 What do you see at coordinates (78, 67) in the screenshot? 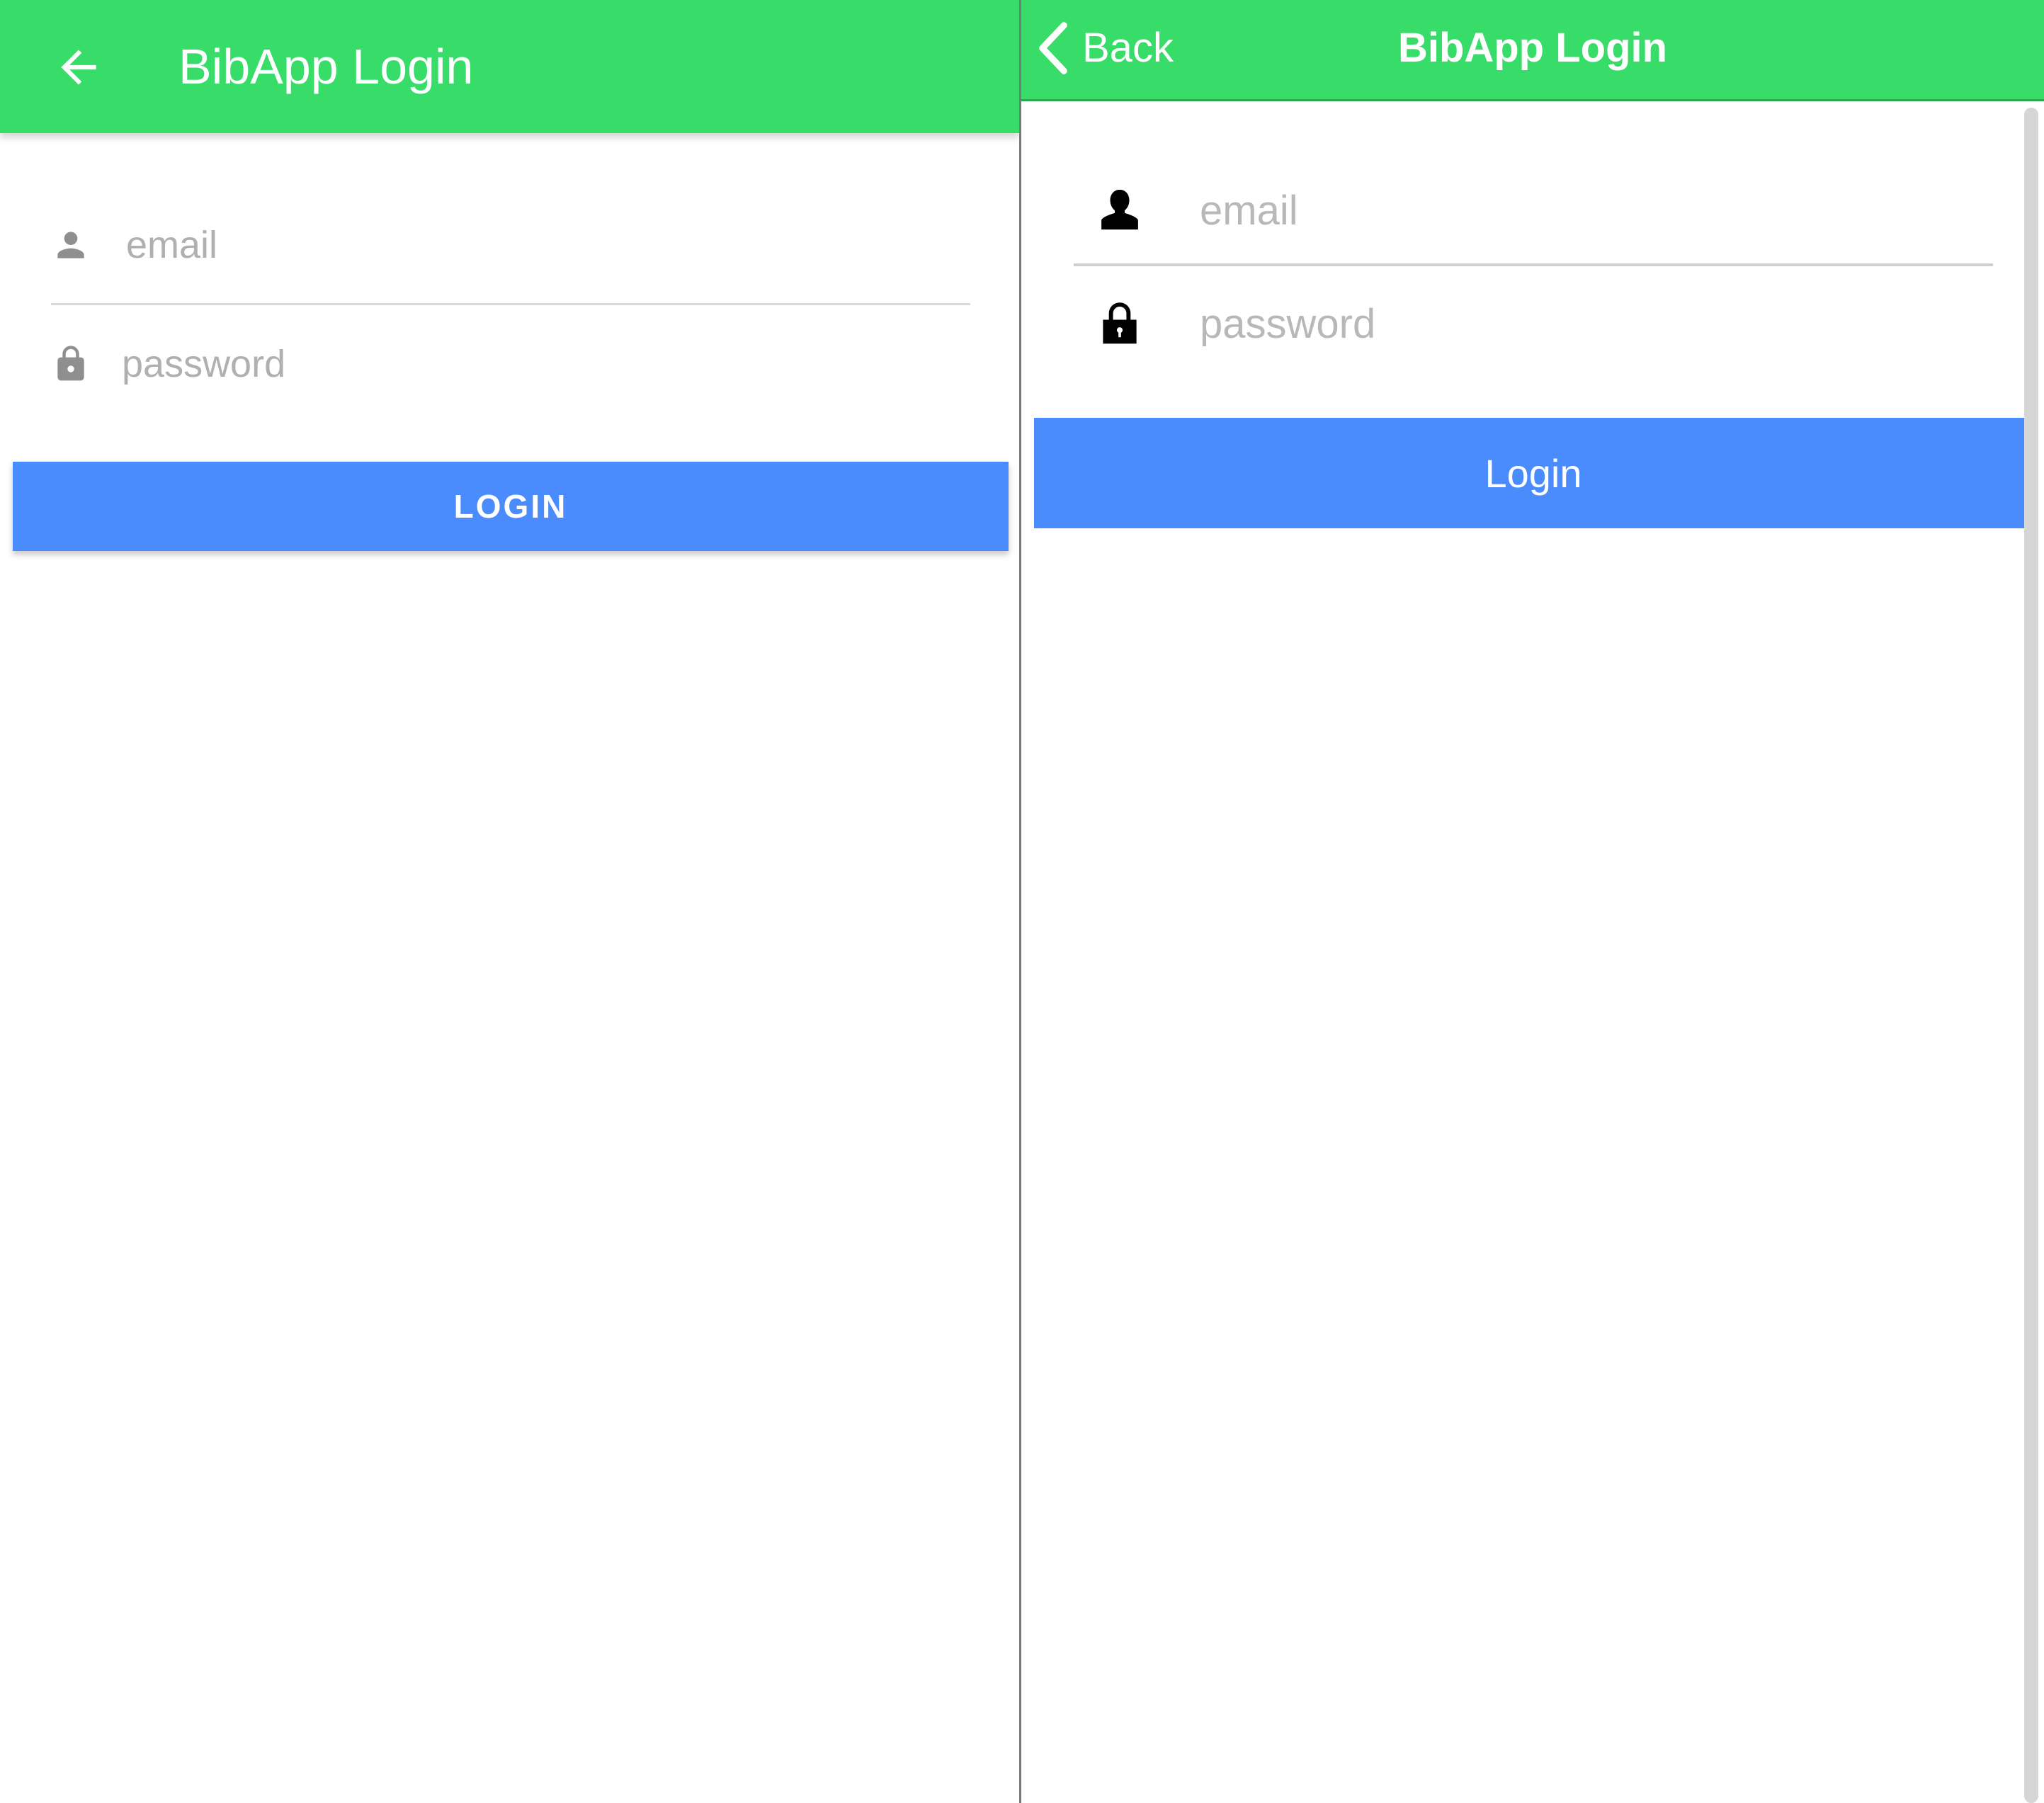
I see `arrow-left-icon` at bounding box center [78, 67].